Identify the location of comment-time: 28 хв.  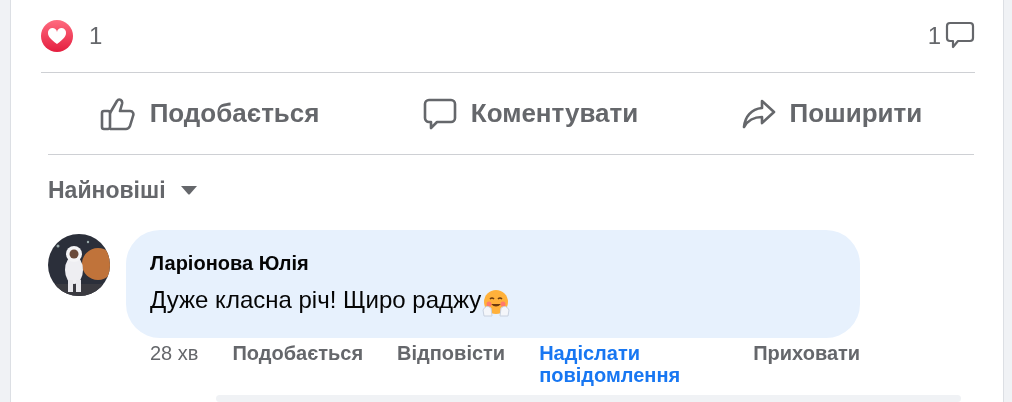
(174, 352).